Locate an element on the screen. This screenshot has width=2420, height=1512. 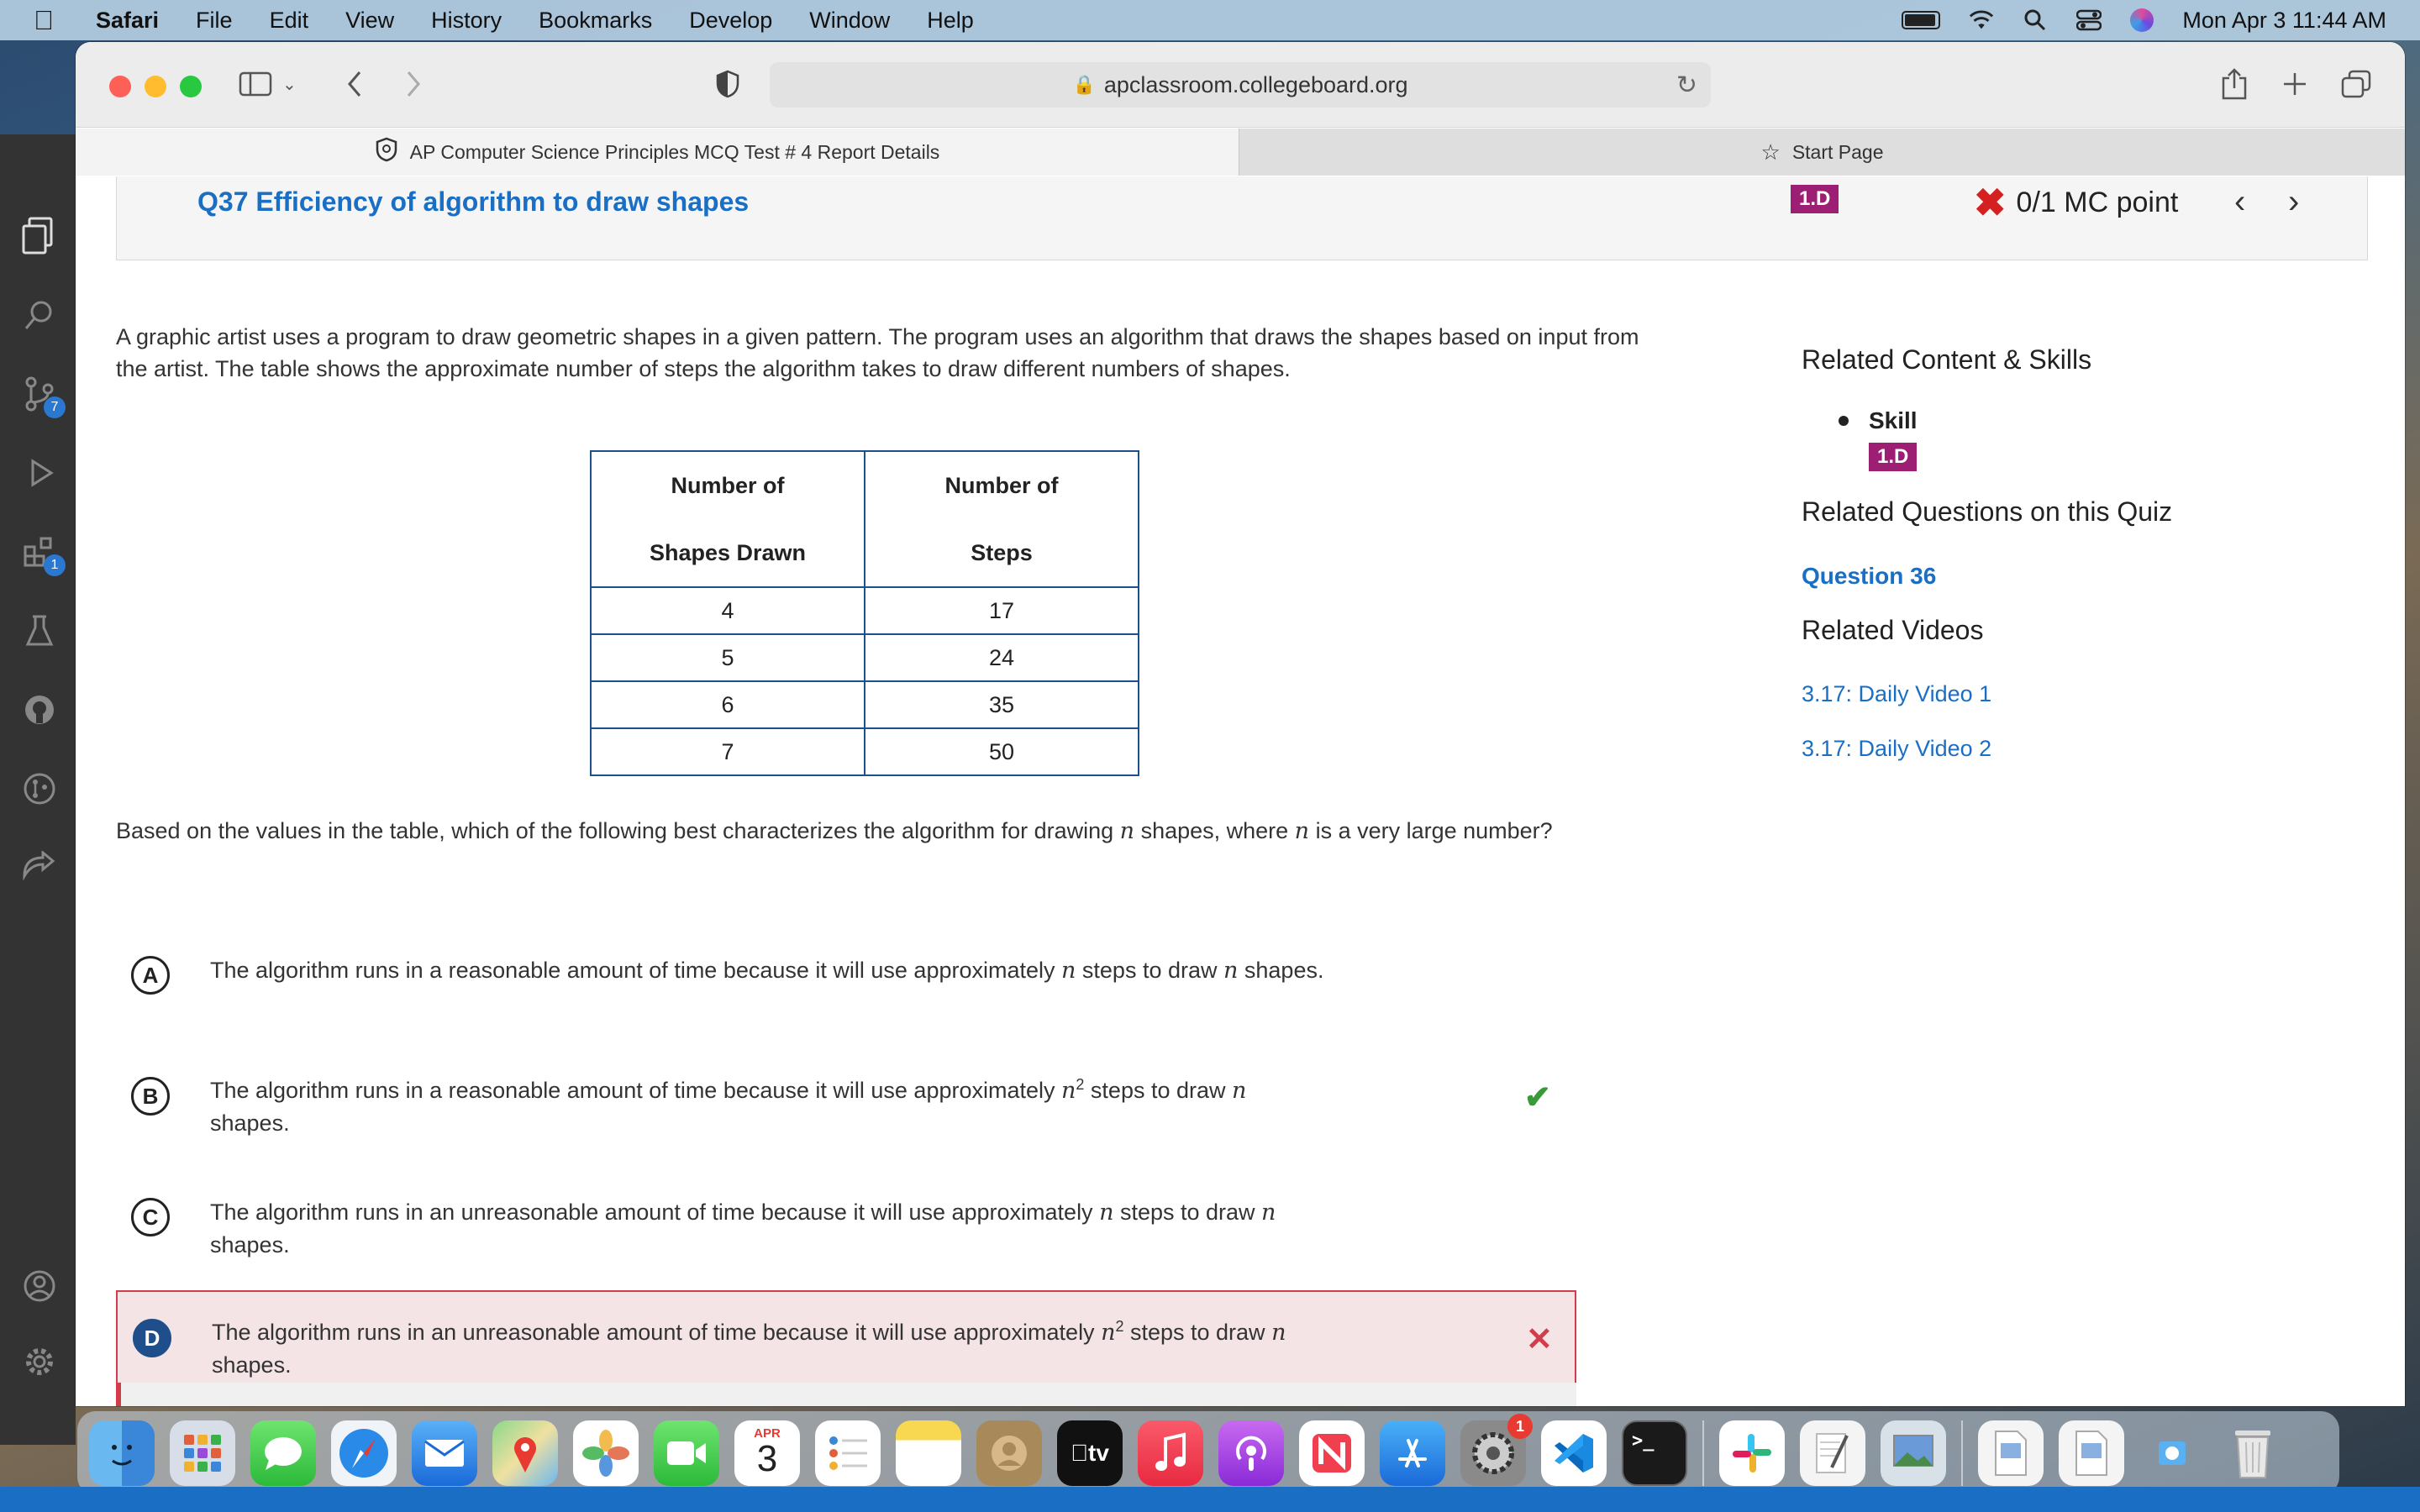
vscode-icon is located at coordinates (1574, 1453).